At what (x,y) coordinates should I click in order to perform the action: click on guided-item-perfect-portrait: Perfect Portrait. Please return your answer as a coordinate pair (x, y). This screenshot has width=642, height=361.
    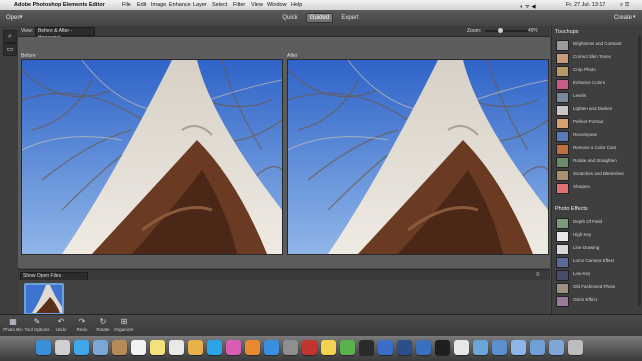
    Looking at the image, I should click on (598, 123).